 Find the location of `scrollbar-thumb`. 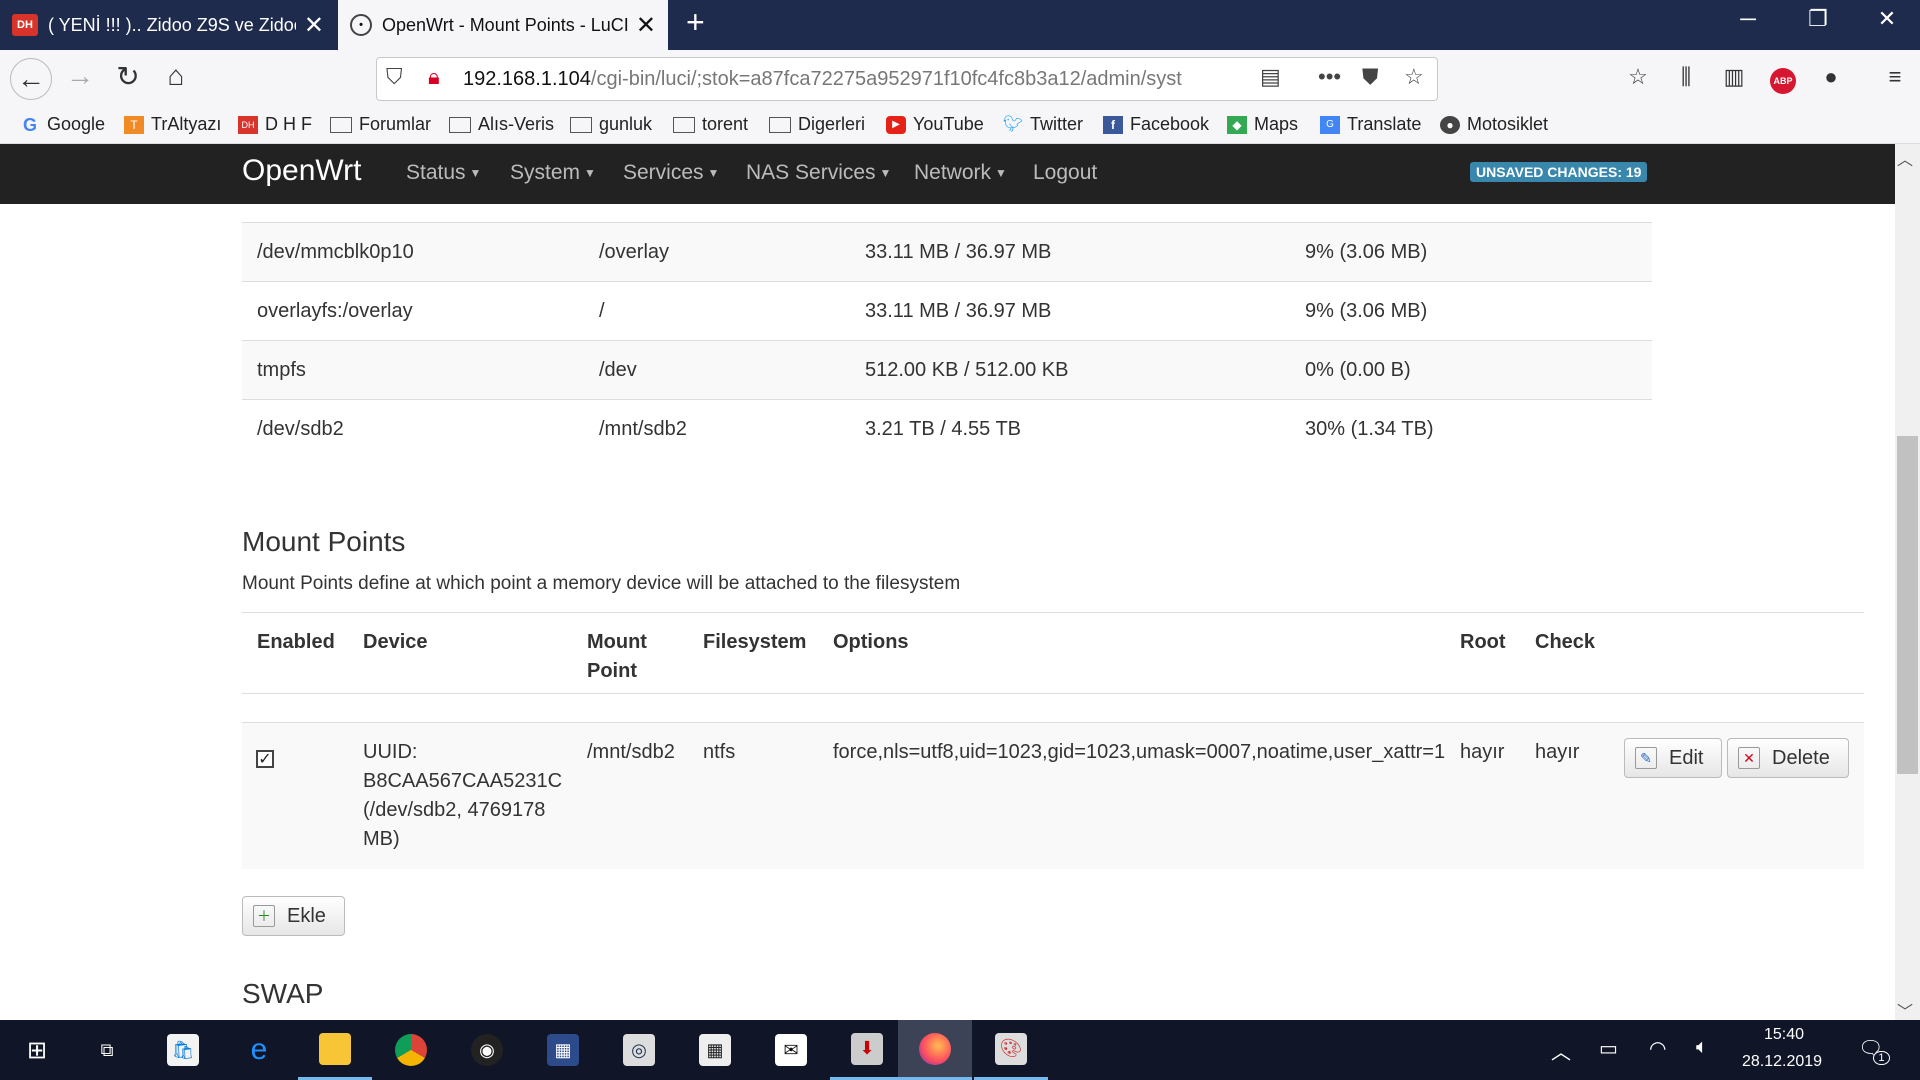

scrollbar-thumb is located at coordinates (1907, 605).